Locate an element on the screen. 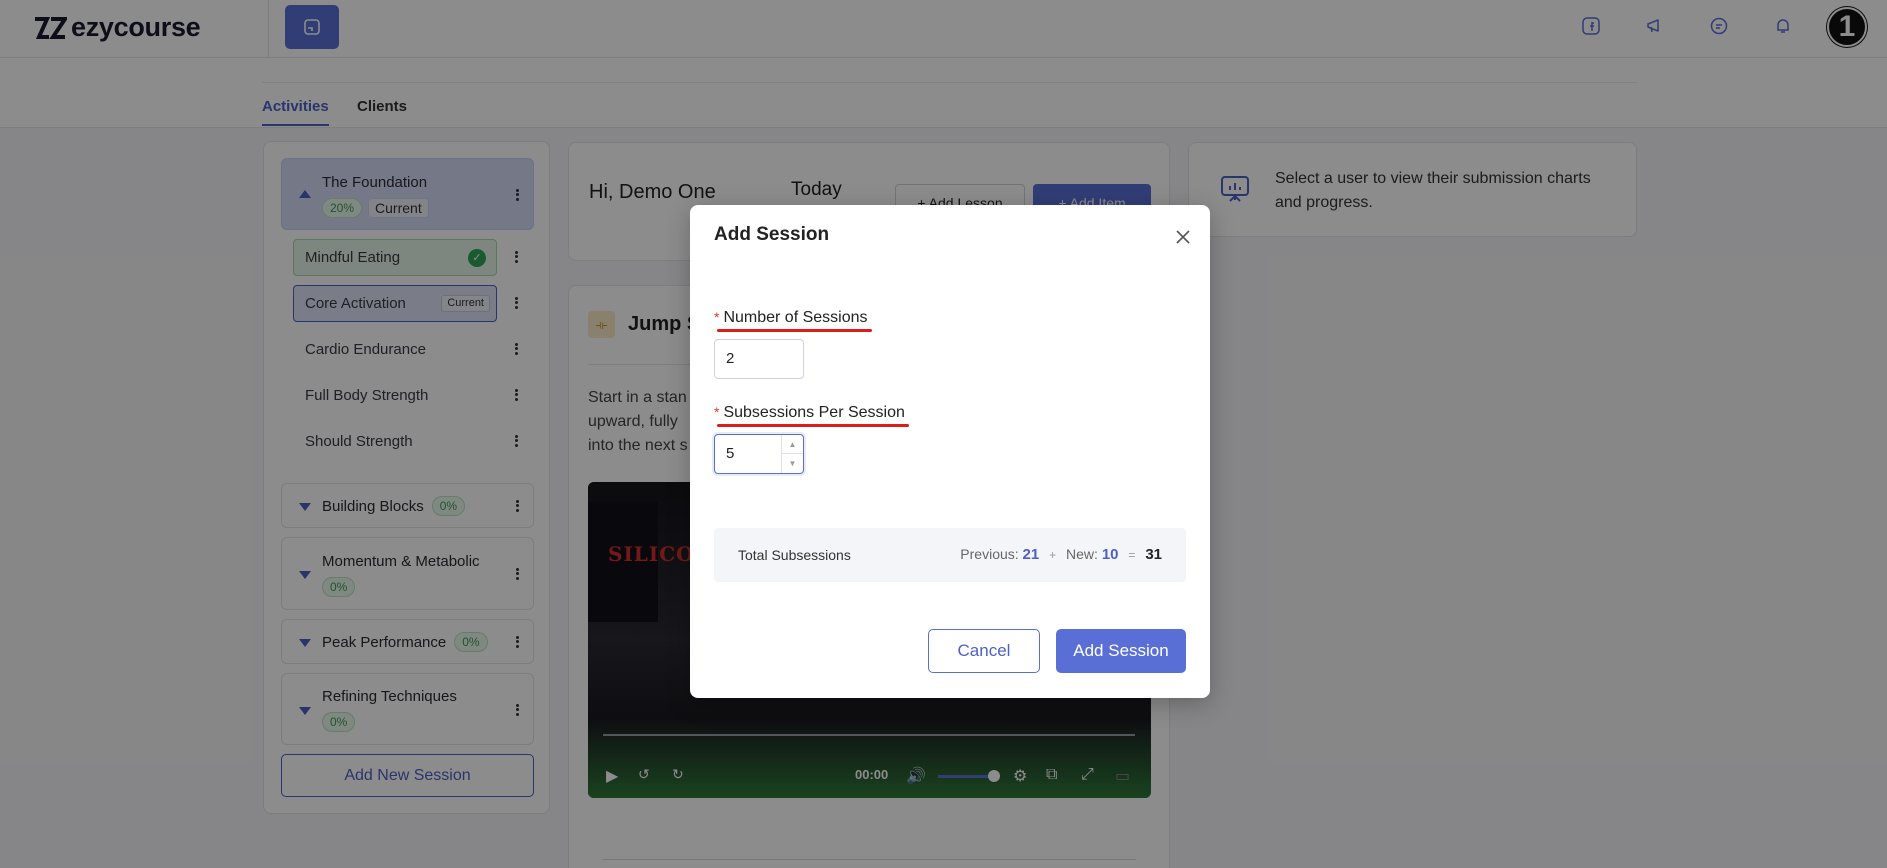  close-icon is located at coordinates (1183, 237).